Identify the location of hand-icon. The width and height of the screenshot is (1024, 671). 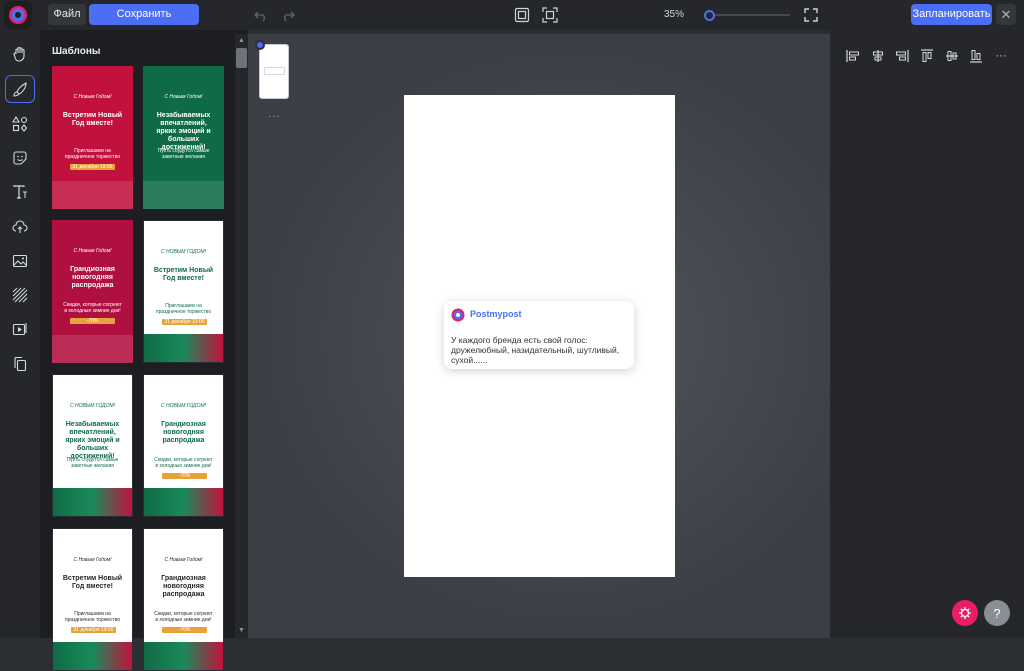
(20, 54).